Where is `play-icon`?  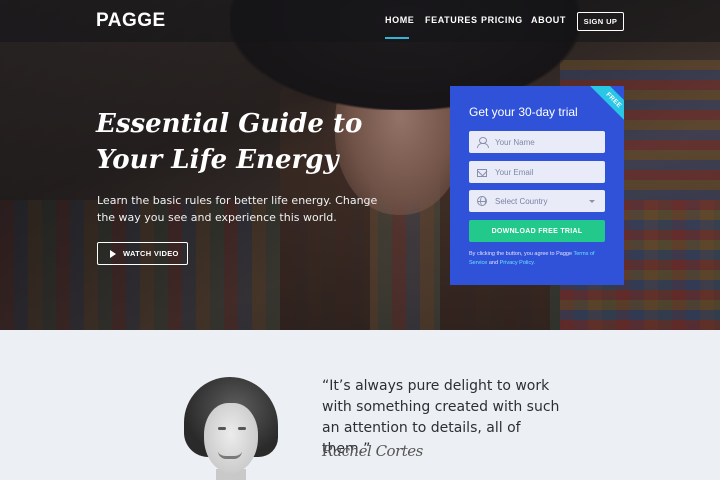 play-icon is located at coordinates (113, 253).